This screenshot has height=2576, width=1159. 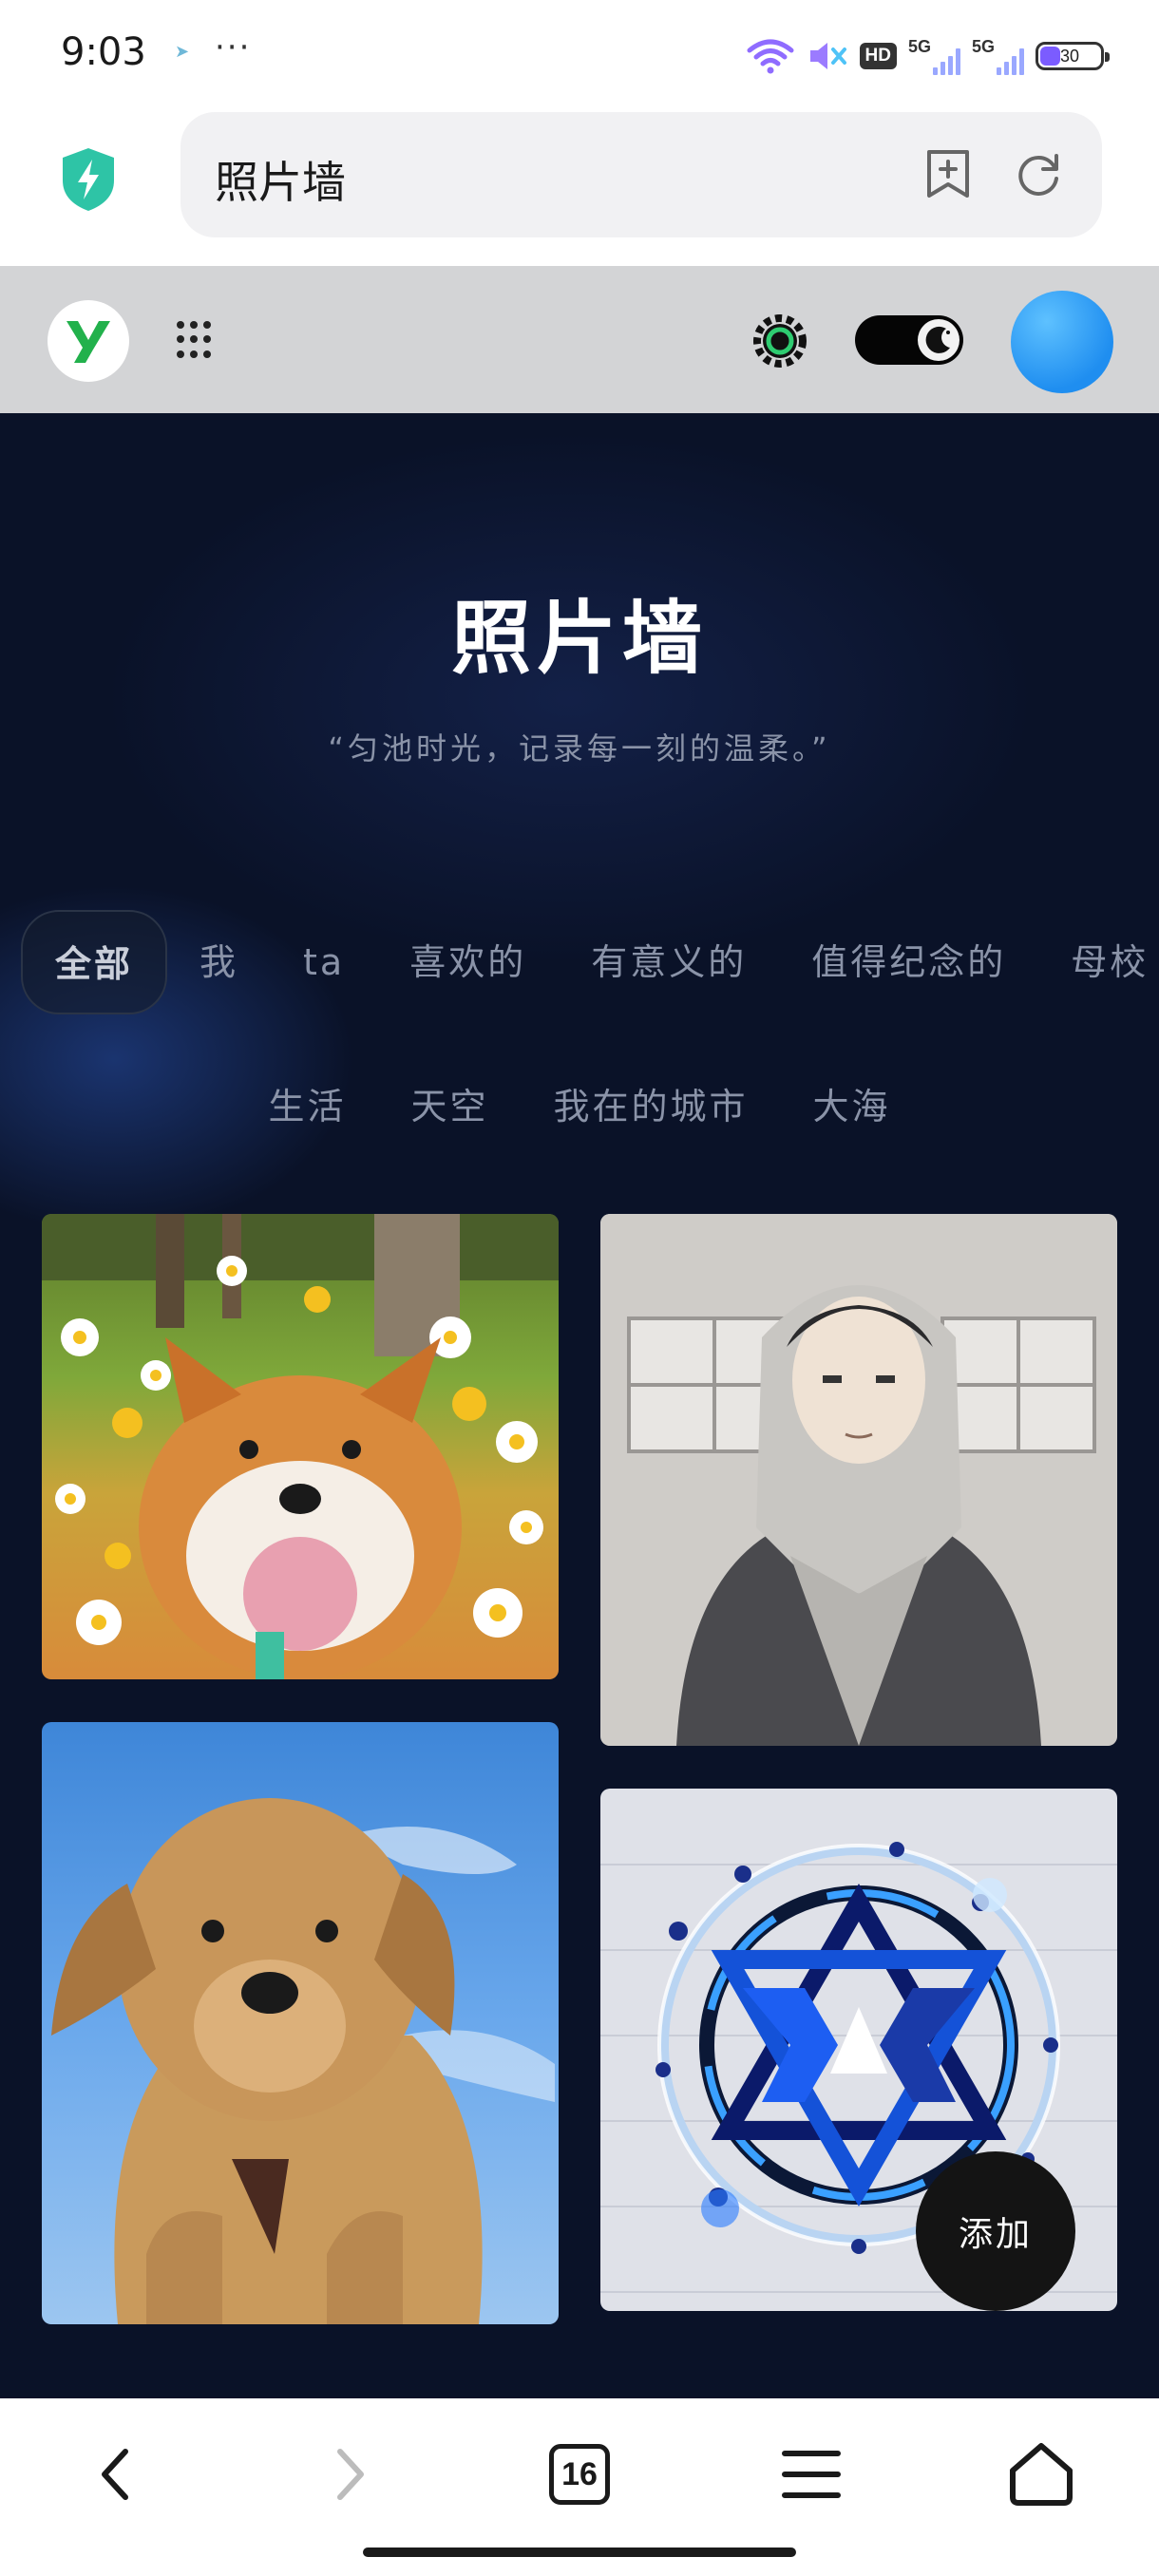 I want to click on signal-5g-2-icon: 5G, so click(x=998, y=56).